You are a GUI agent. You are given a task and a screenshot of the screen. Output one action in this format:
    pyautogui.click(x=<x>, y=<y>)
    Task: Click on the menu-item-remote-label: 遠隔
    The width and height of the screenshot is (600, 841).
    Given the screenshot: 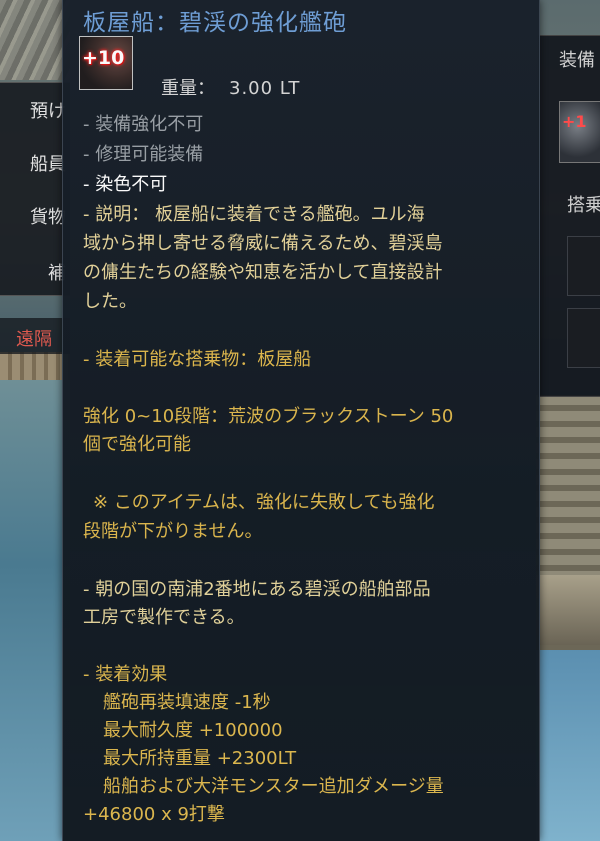 What is the action you would take?
    pyautogui.click(x=34, y=339)
    